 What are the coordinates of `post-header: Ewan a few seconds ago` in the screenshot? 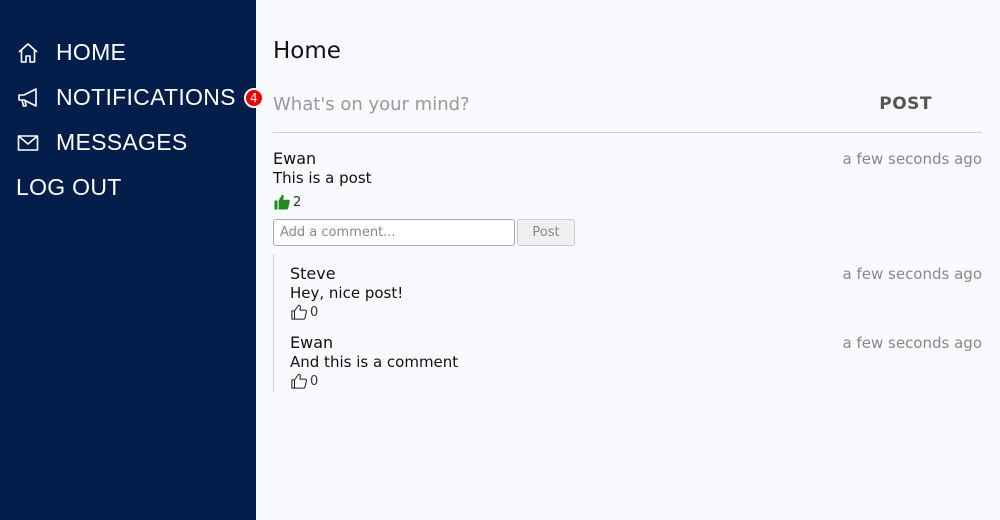 It's located at (627, 158).